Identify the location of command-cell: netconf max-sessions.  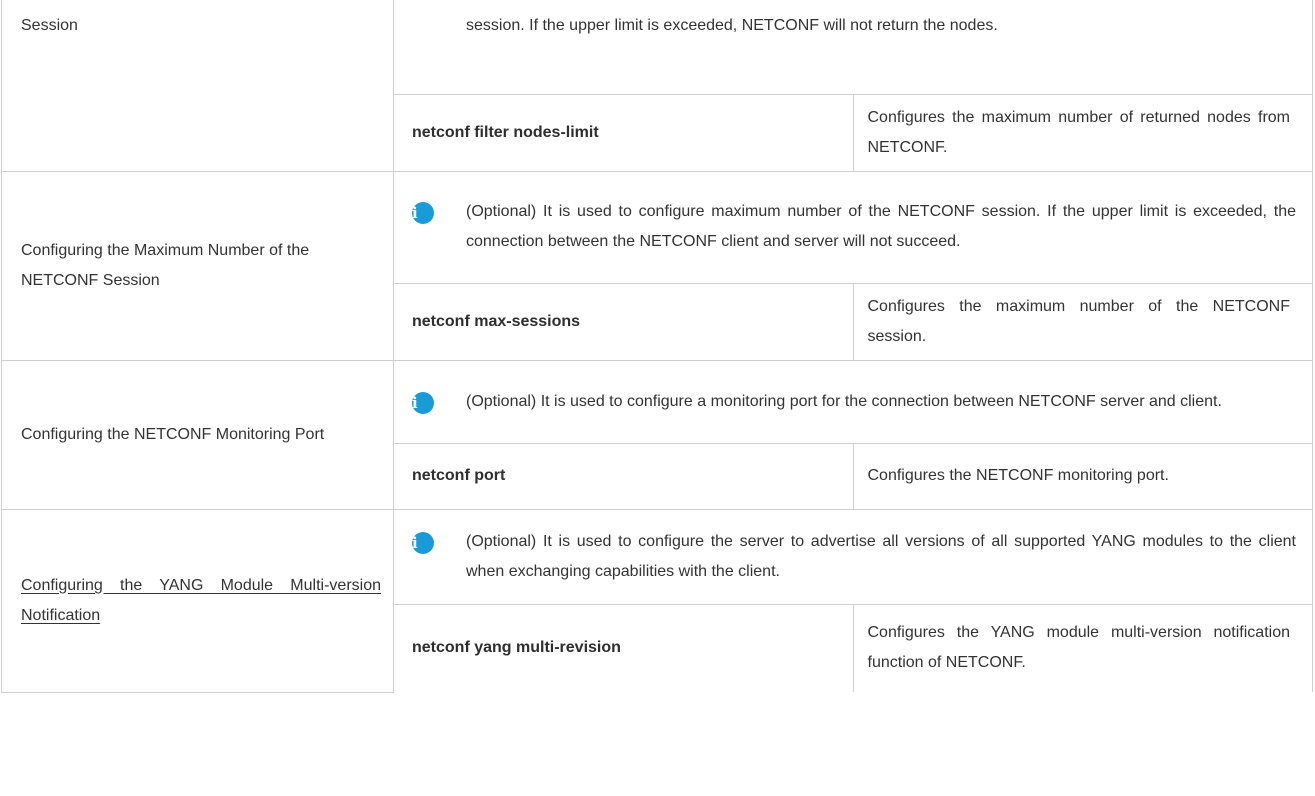
(623, 321).